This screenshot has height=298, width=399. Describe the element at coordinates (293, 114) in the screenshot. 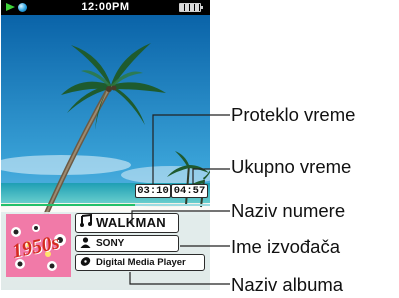

I see `callout-elapsed-time: Proteklo vreme` at that location.